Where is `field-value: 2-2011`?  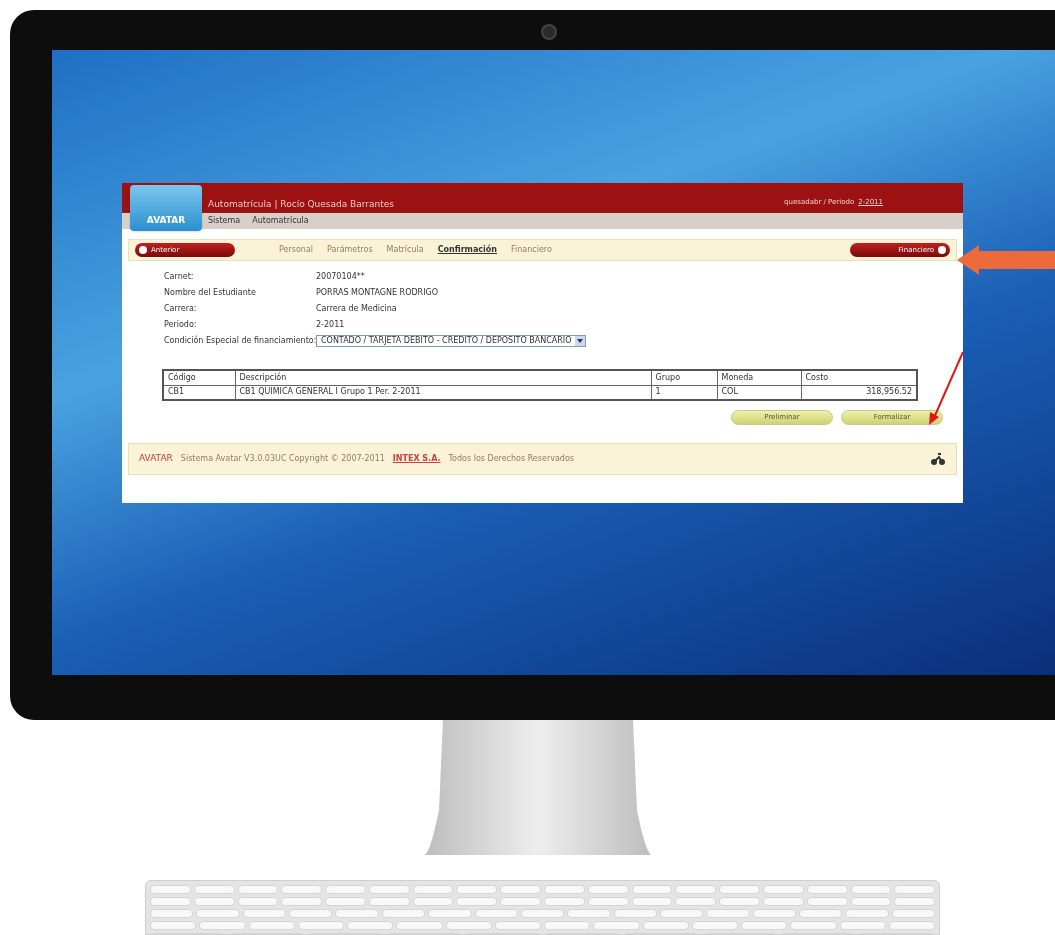 field-value: 2-2011 is located at coordinates (330, 325).